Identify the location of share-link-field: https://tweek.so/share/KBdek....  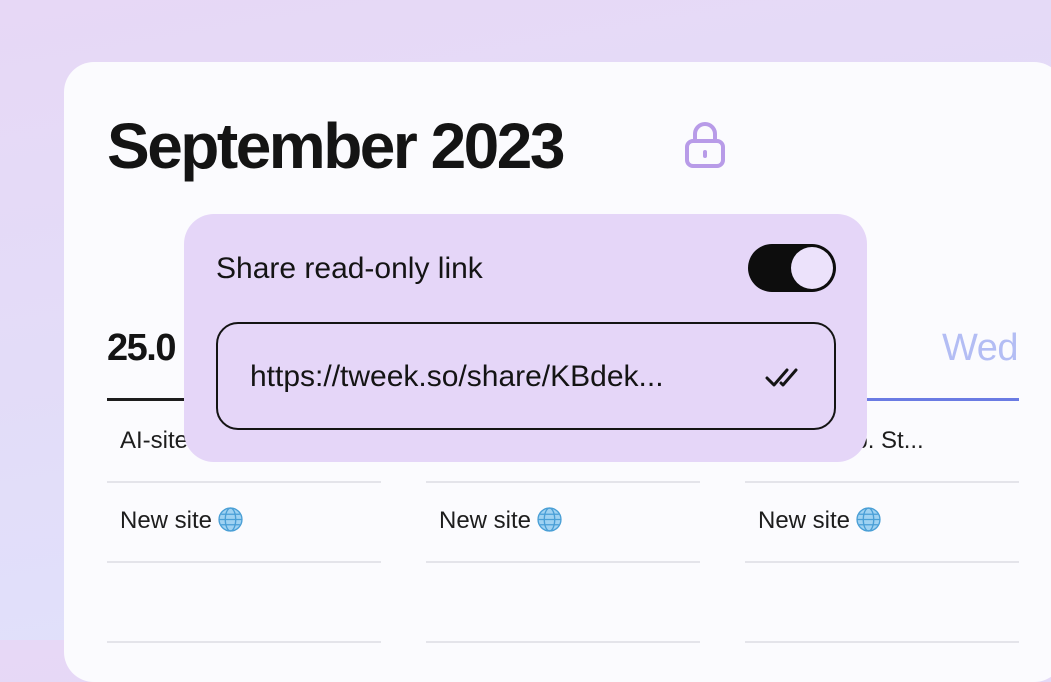
(526, 376).